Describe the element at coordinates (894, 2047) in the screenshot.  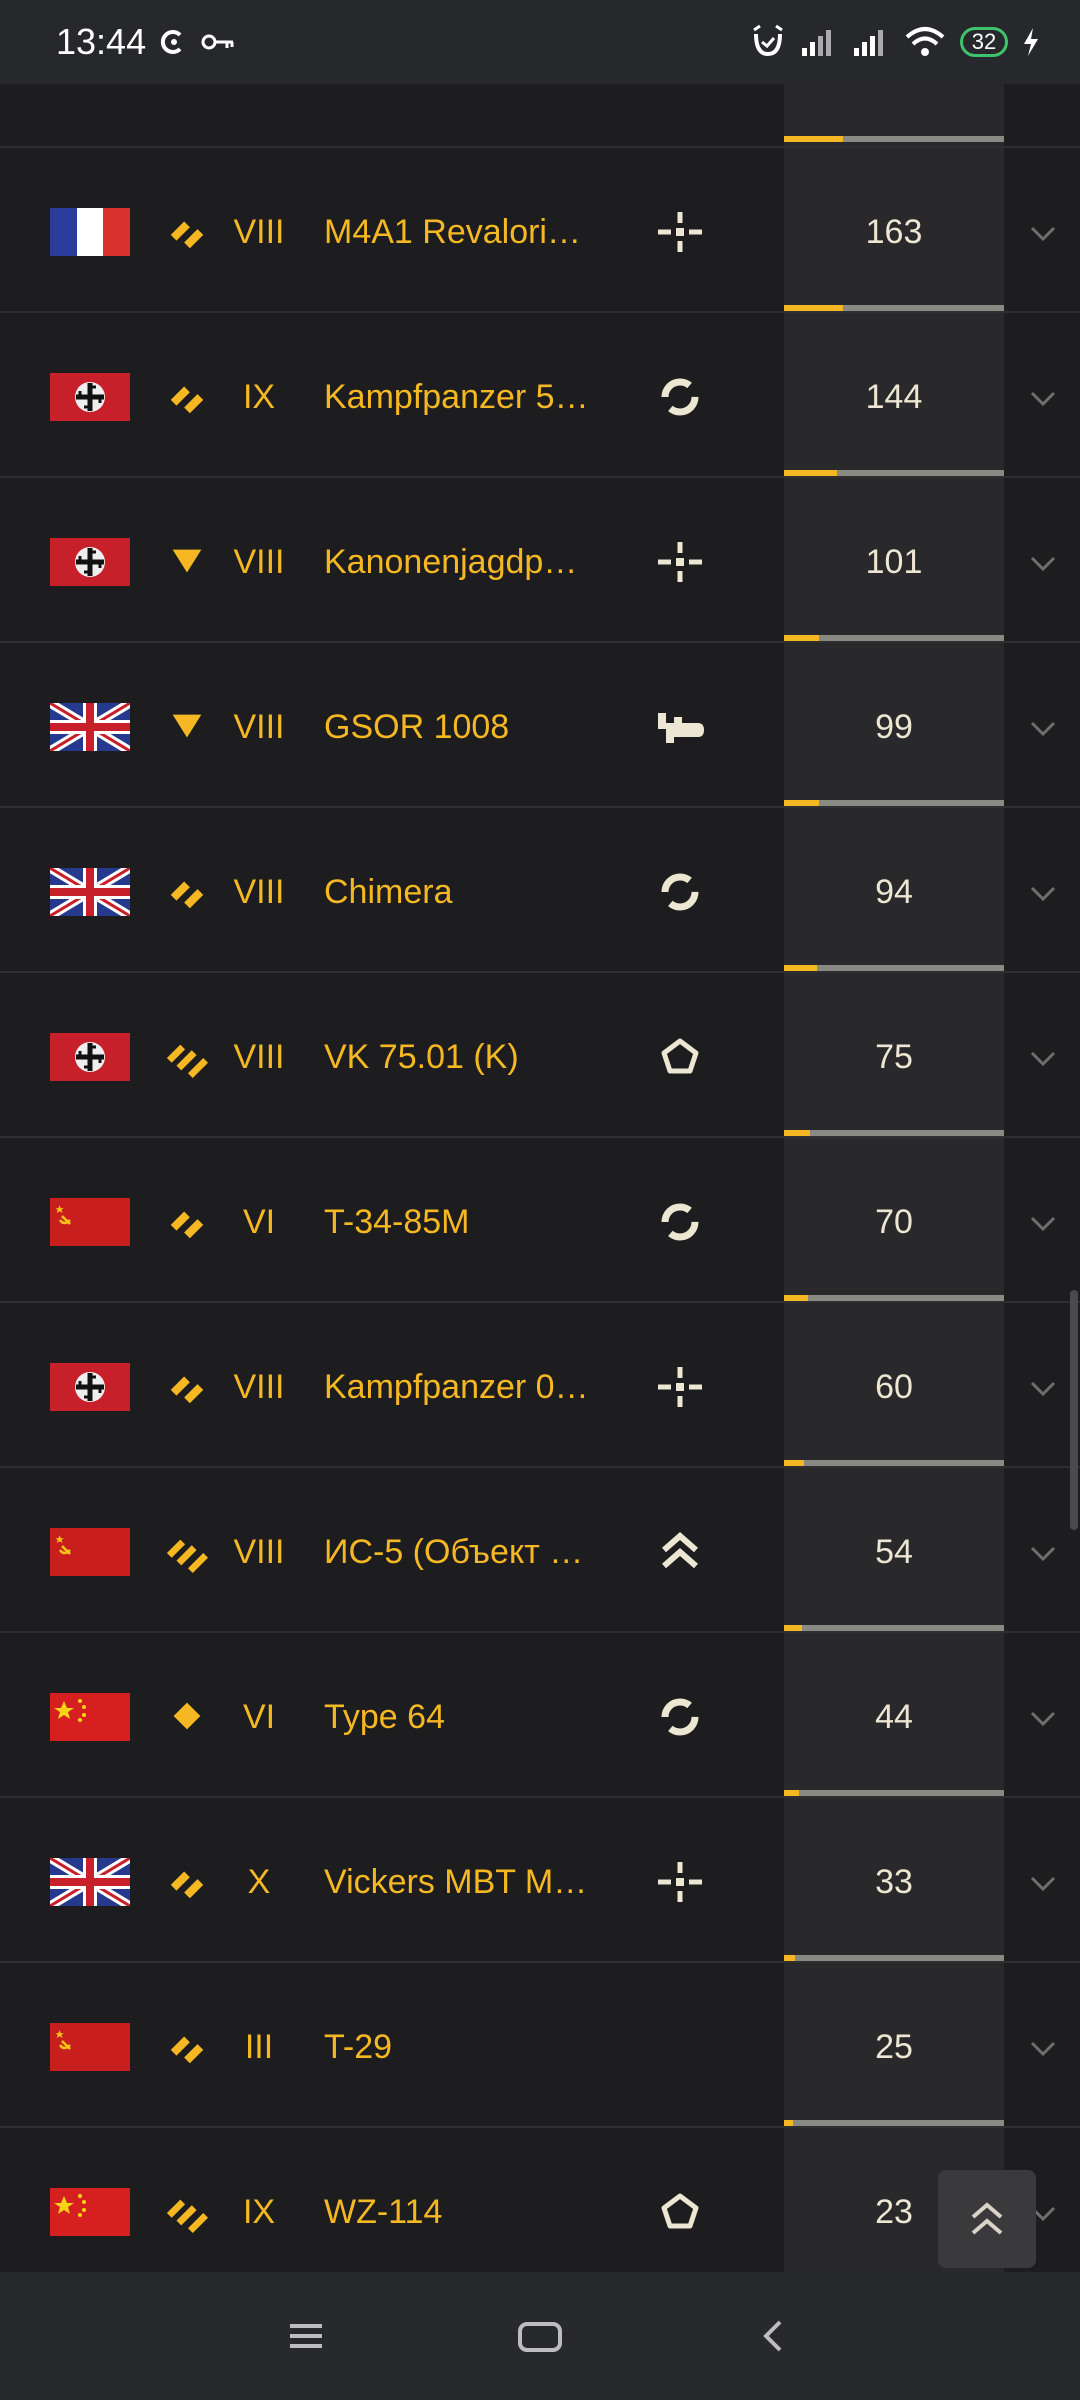
I see `battle-count: 25` at that location.